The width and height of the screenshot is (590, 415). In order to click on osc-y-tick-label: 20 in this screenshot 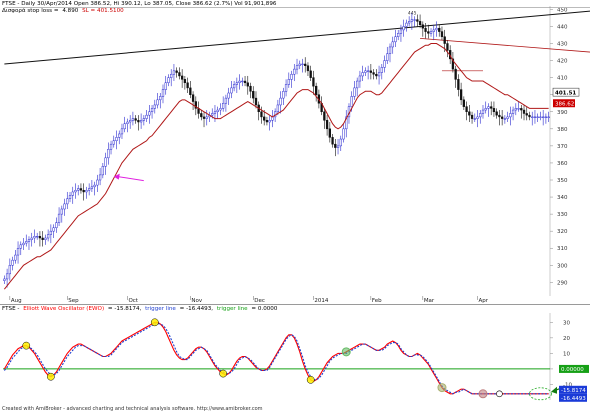, I will do `click(566, 339)`.